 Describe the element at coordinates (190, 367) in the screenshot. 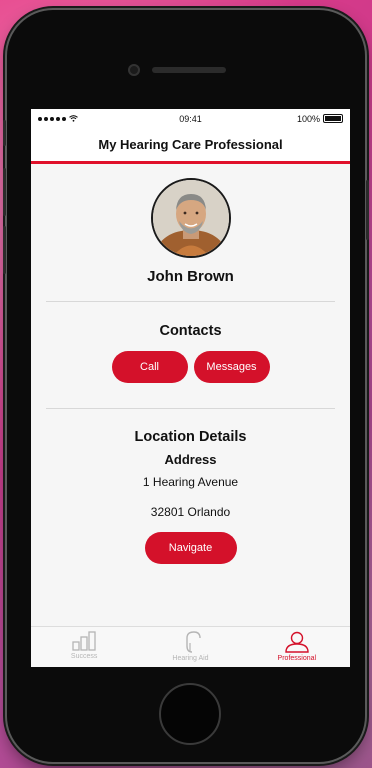

I see `contact-buttons: Call Messages` at that location.